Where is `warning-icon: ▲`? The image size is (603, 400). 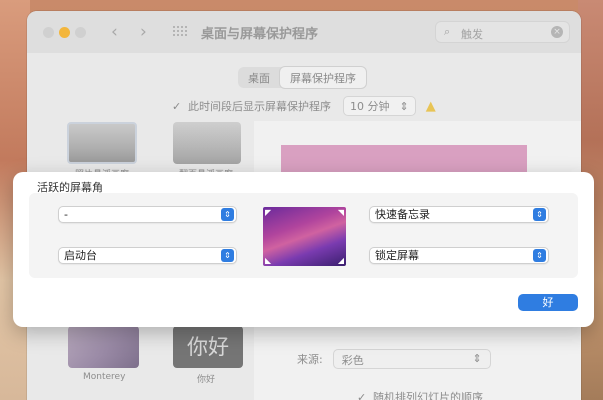
warning-icon: ▲ is located at coordinates (430, 106).